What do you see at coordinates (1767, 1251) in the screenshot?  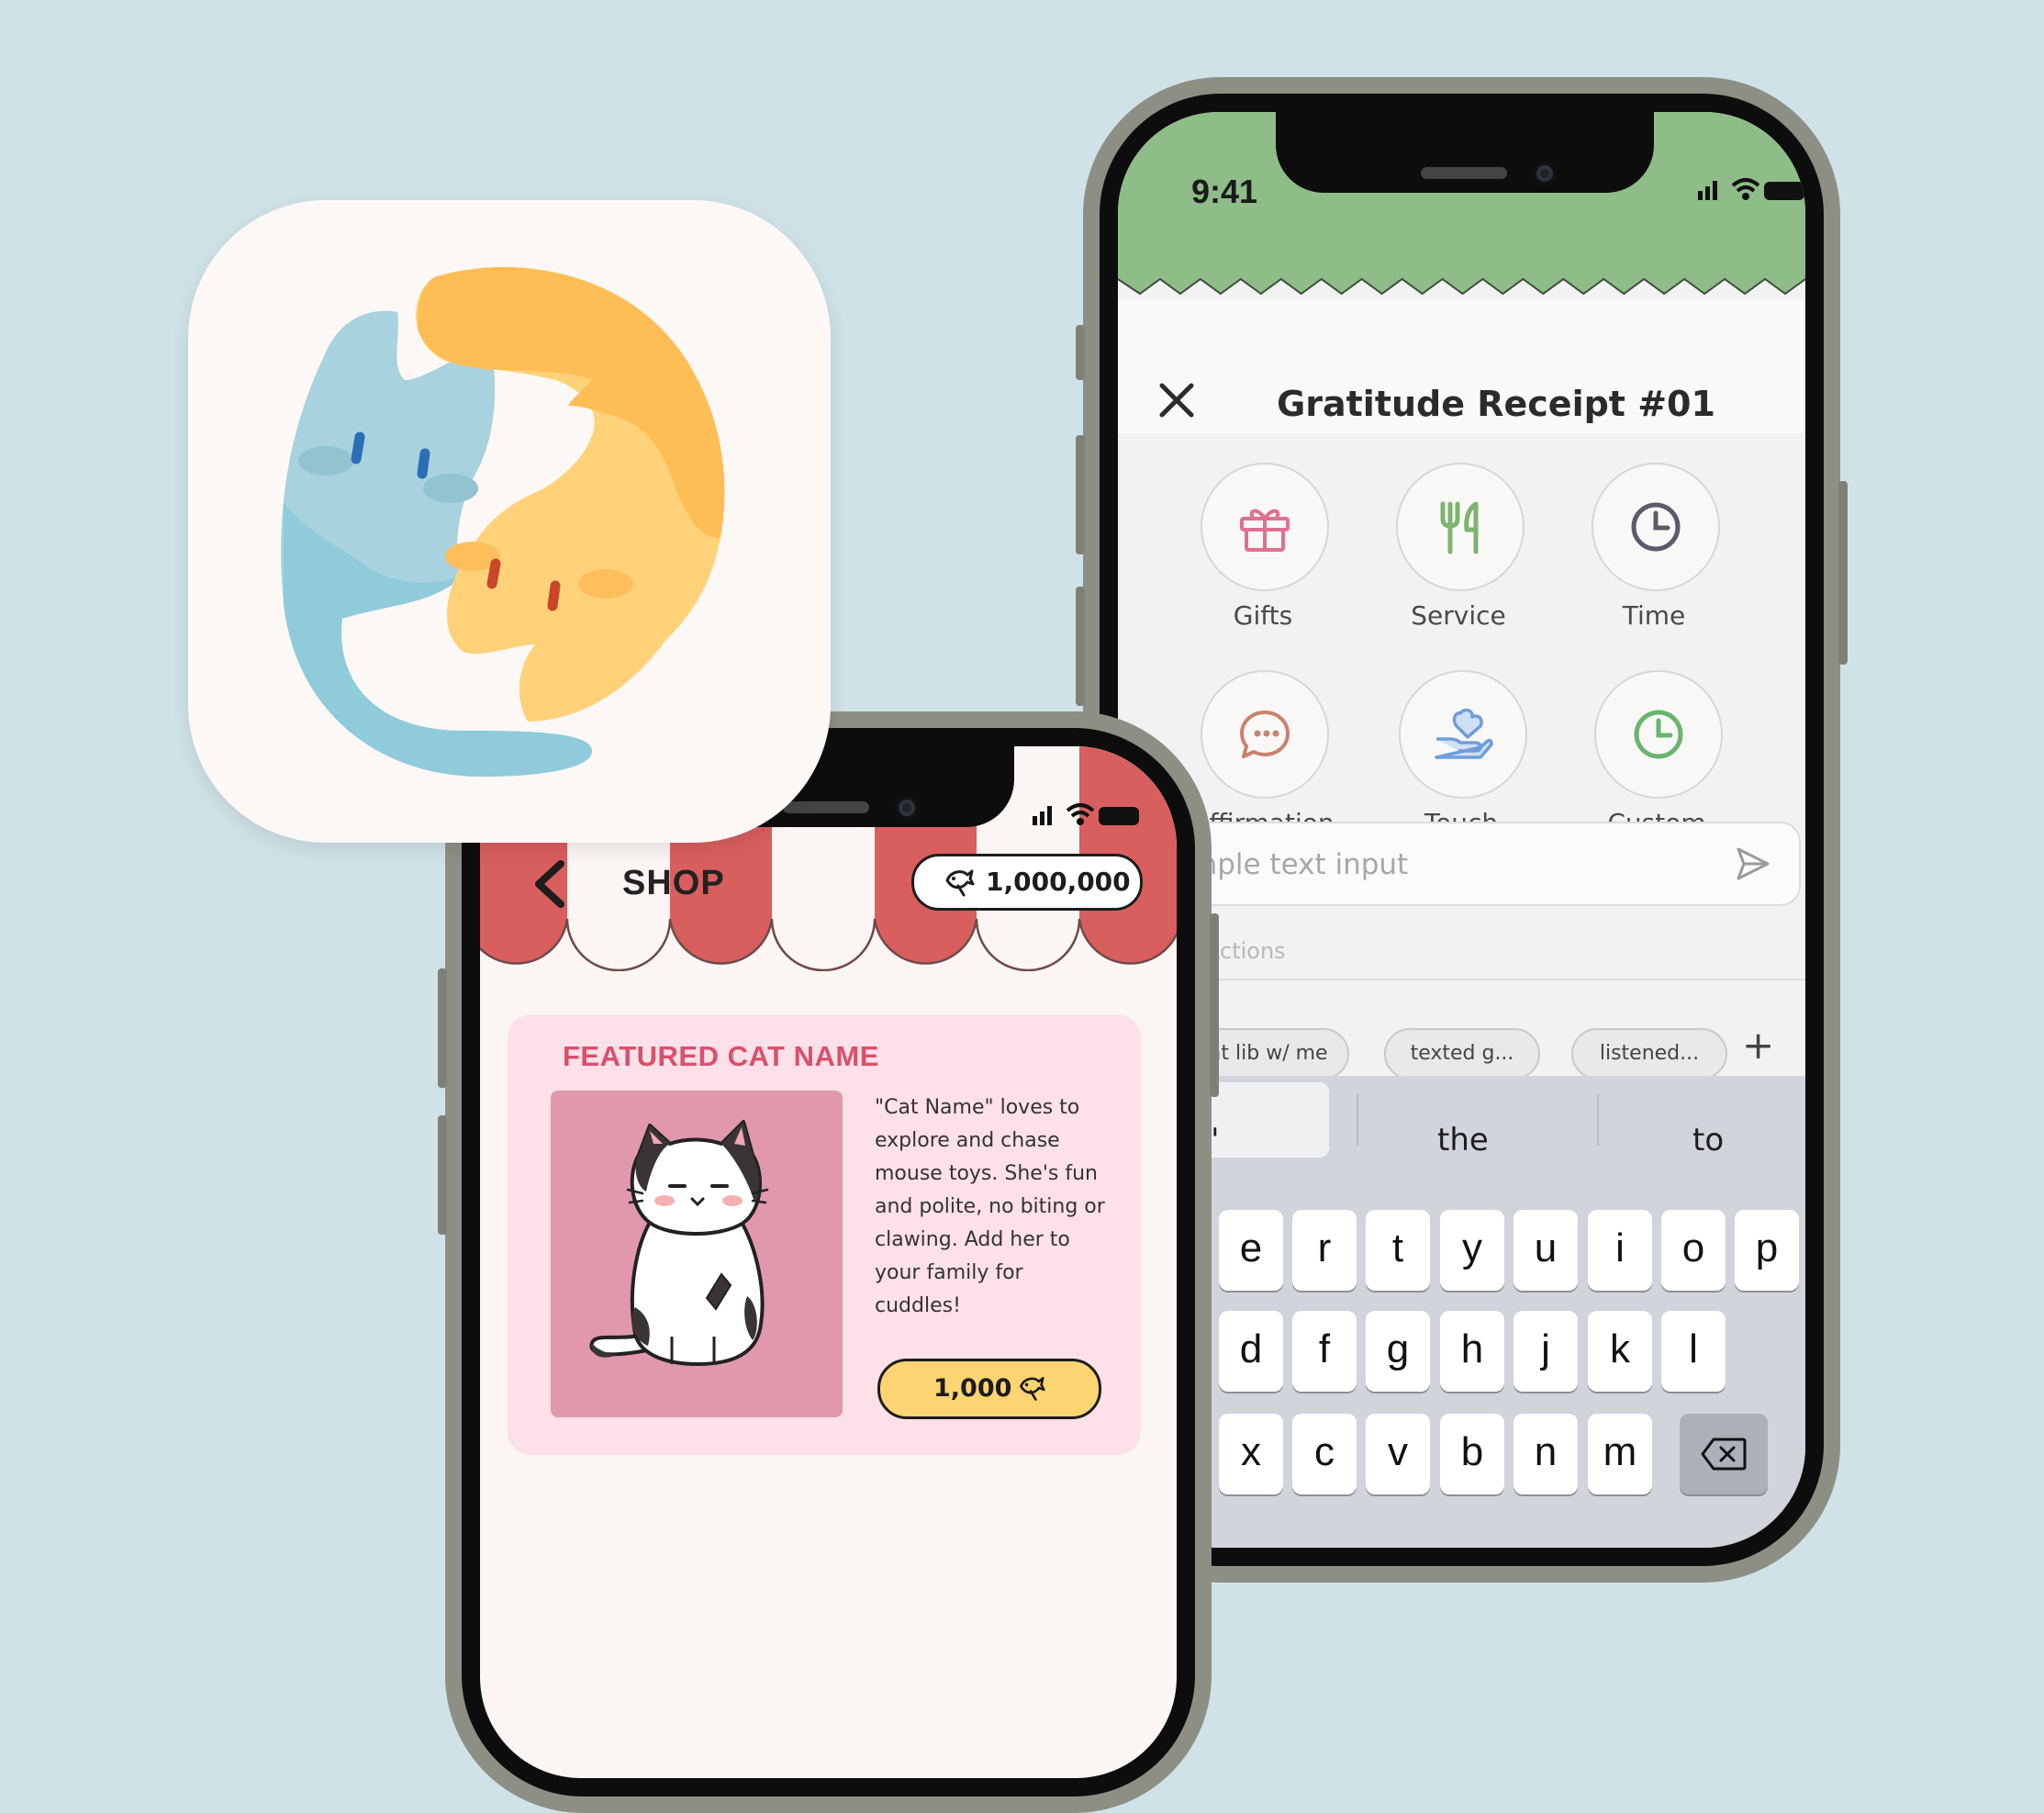 I see `key-p: p` at bounding box center [1767, 1251].